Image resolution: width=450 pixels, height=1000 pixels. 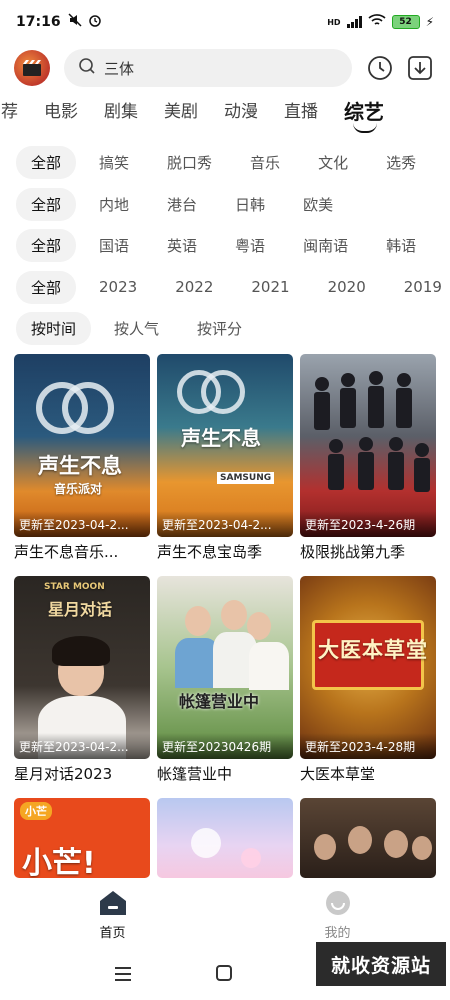 I want to click on filter-chip: 音乐, so click(x=265, y=162).